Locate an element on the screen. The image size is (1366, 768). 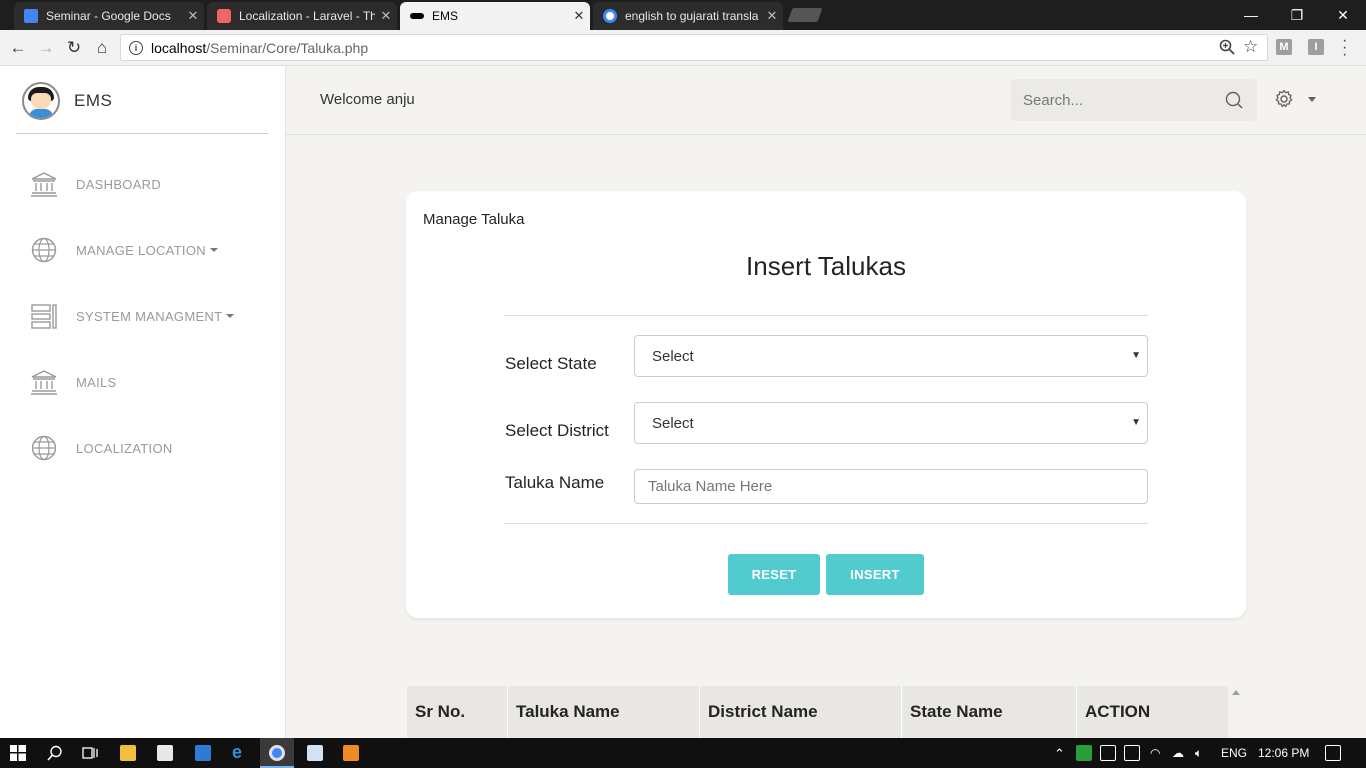
mail-icon is located at coordinates (203, 753).